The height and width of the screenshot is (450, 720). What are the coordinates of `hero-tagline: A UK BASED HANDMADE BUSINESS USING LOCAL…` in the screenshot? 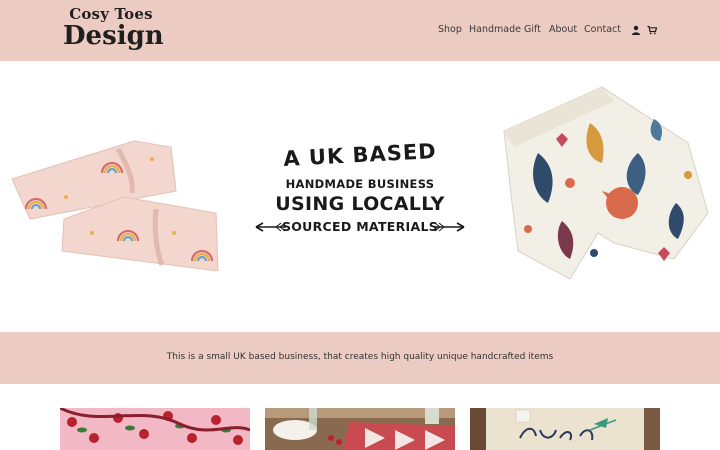 It's located at (360, 189).